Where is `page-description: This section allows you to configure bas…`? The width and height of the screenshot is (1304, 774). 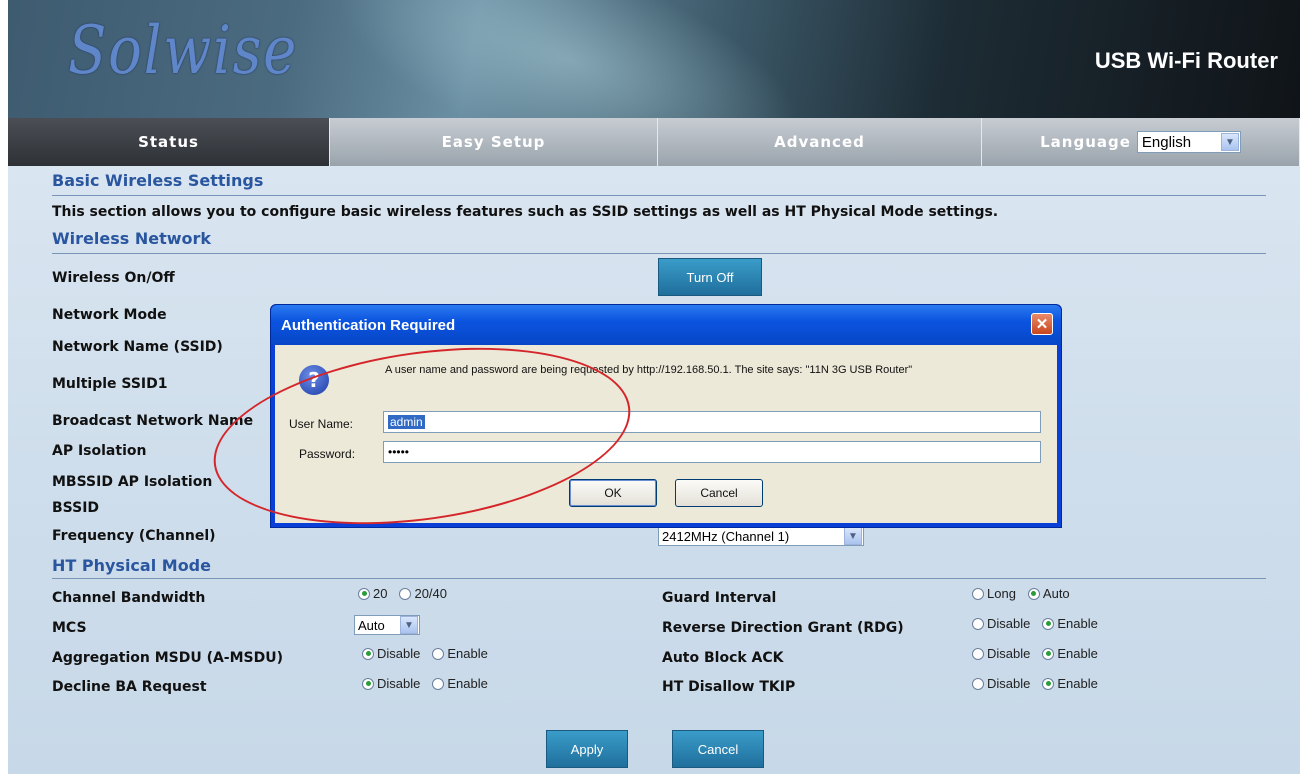 page-description: This section allows you to configure bas… is located at coordinates (525, 212).